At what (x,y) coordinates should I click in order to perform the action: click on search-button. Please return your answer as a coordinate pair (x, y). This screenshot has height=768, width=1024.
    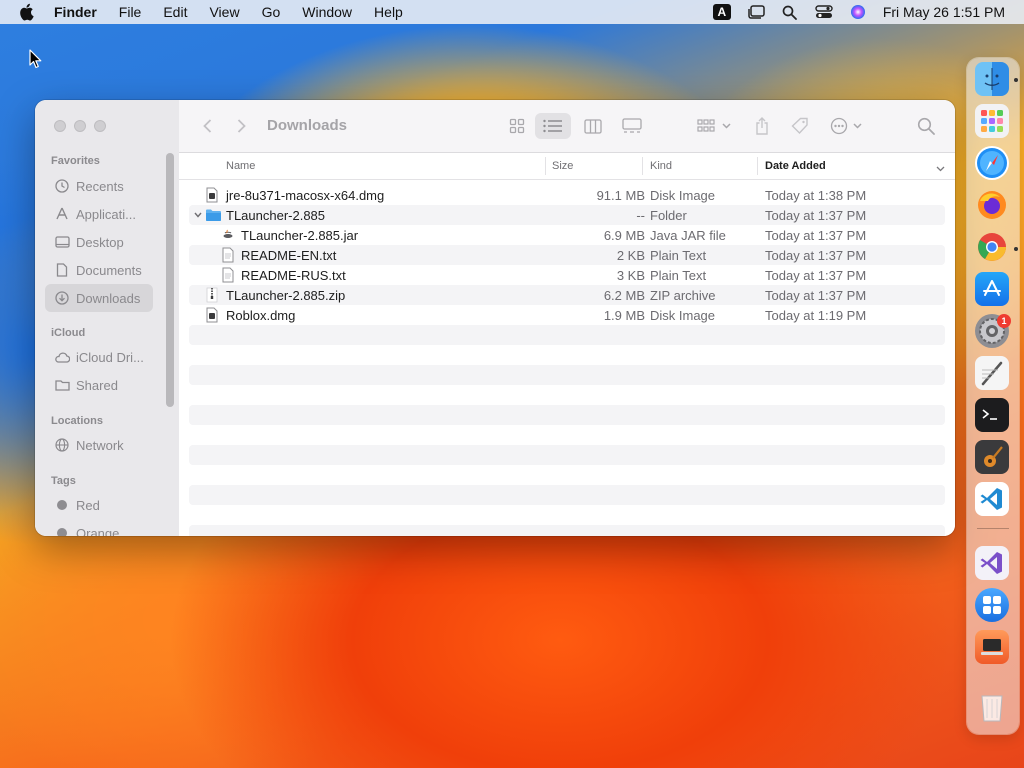
    Looking at the image, I should click on (926, 126).